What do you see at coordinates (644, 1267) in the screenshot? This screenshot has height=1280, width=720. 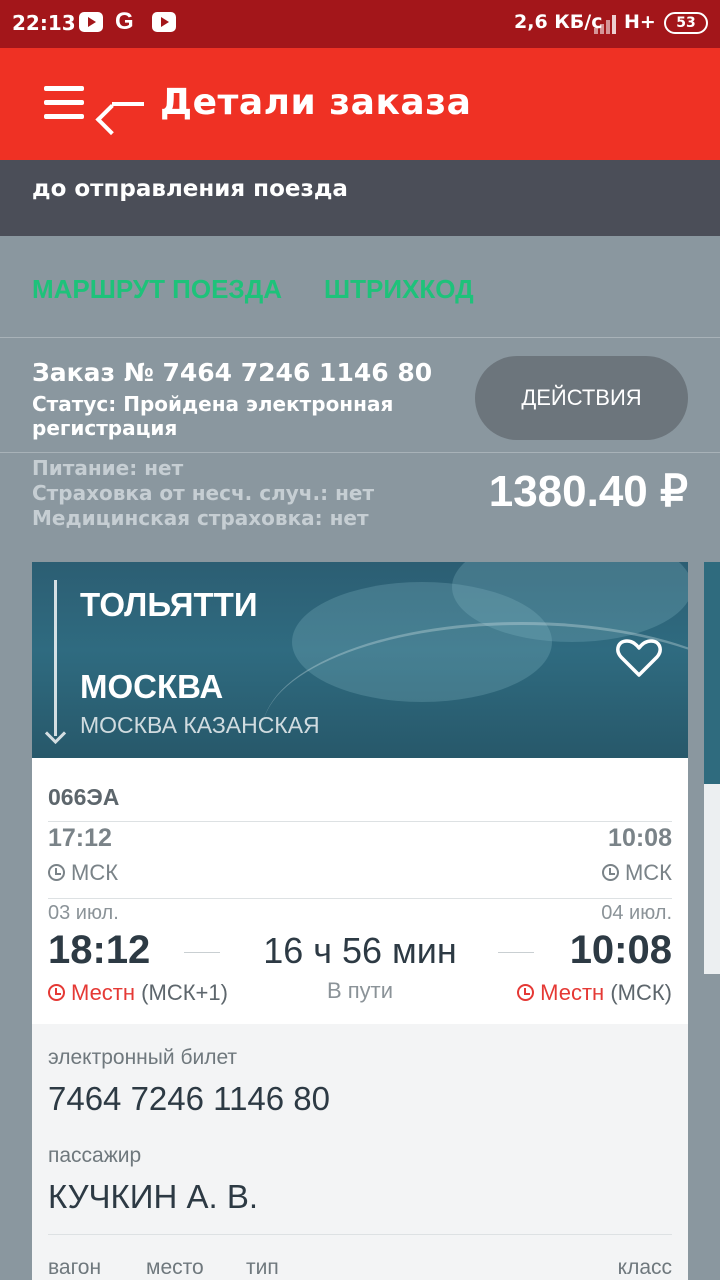 I see `column-header-class: класс` at bounding box center [644, 1267].